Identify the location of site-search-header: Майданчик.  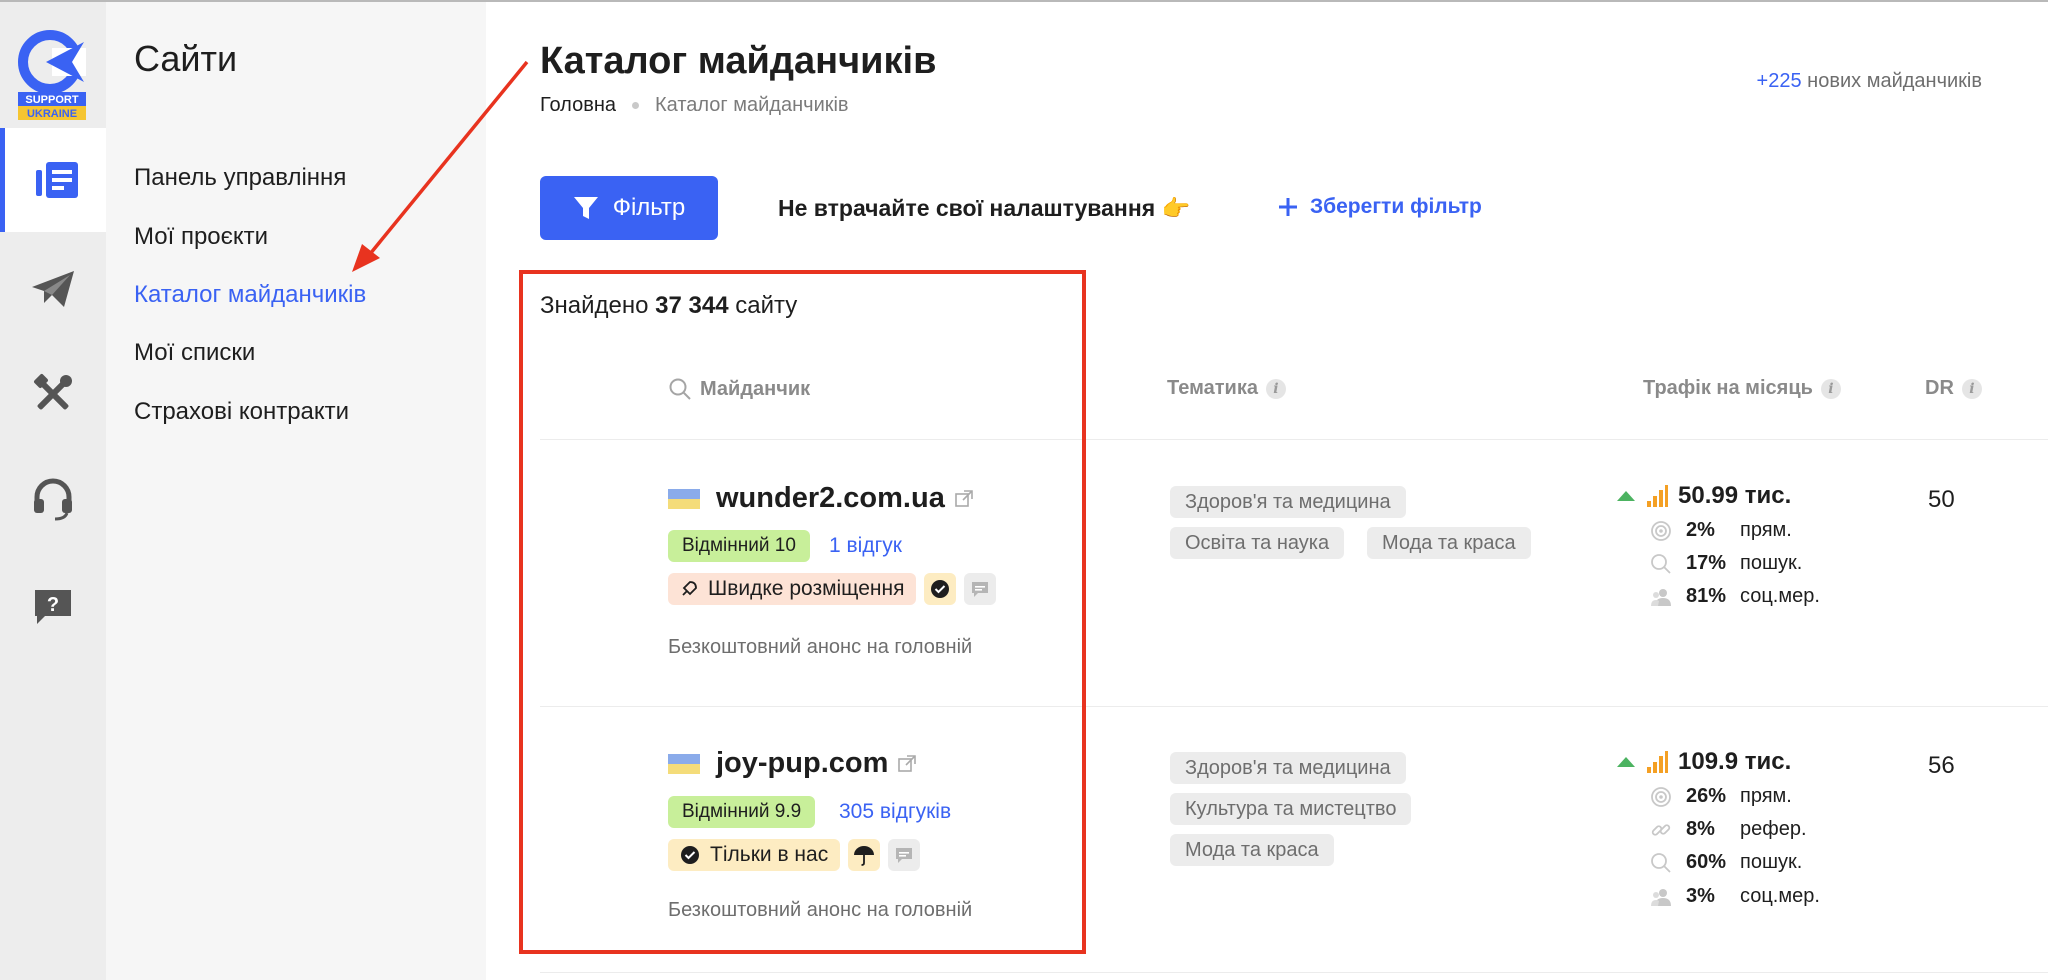
(739, 389).